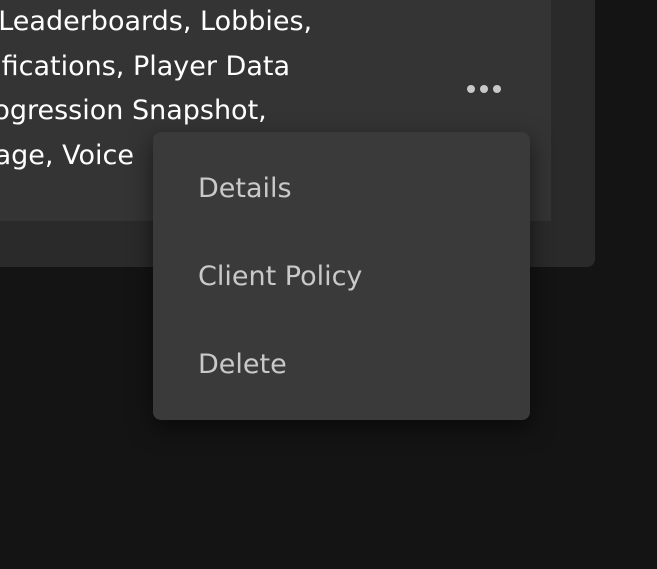 This screenshot has height=569, width=657. I want to click on menu-item-details: Details, so click(341, 188).